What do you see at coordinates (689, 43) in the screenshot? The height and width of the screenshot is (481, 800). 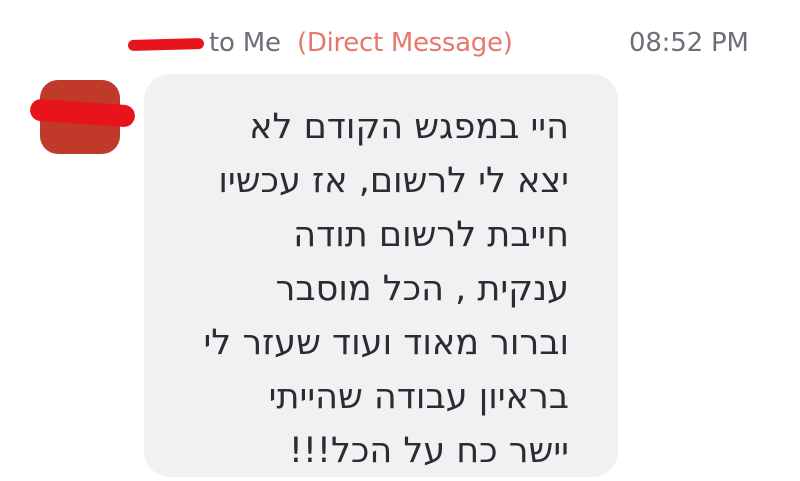 I see `message-timestamp: 08:52 PM` at bounding box center [689, 43].